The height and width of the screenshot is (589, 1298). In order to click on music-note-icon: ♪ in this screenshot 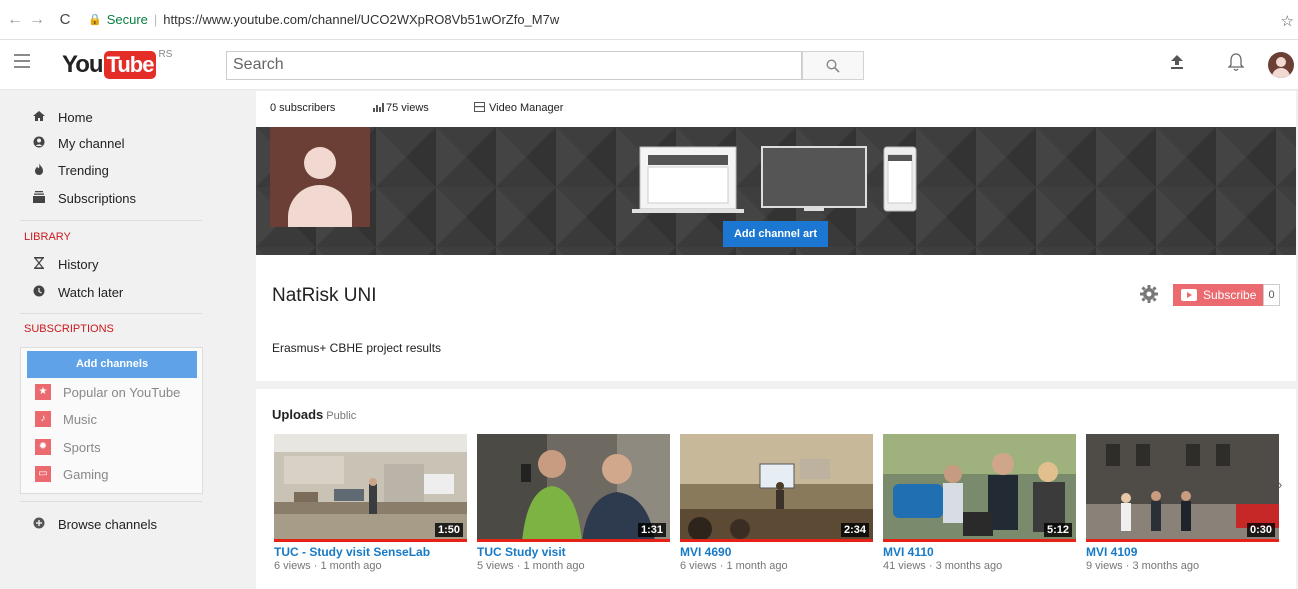, I will do `click(43, 419)`.